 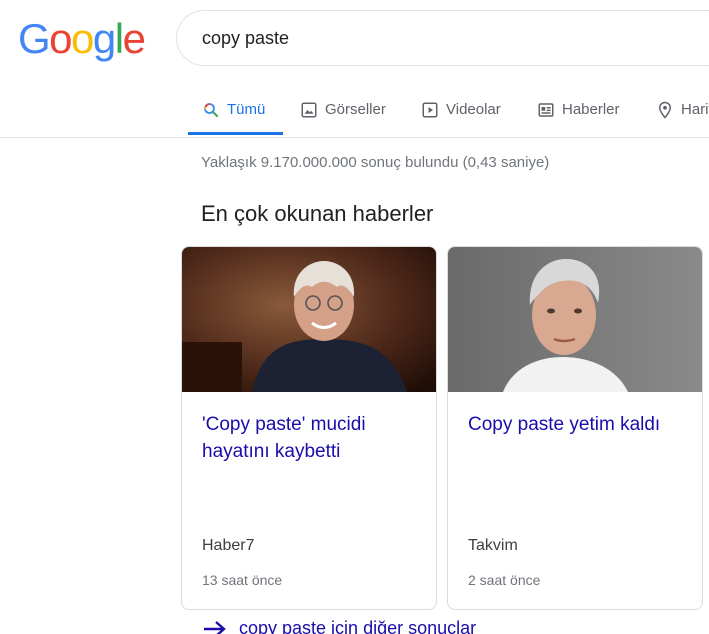 I want to click on logo-letter: e, so click(x=134, y=38).